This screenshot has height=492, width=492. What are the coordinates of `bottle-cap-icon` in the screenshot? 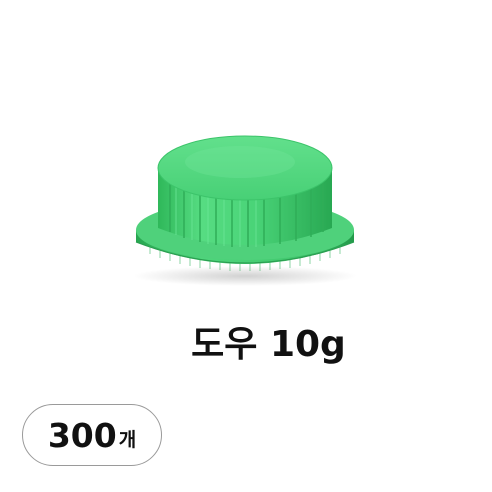 It's located at (245, 210).